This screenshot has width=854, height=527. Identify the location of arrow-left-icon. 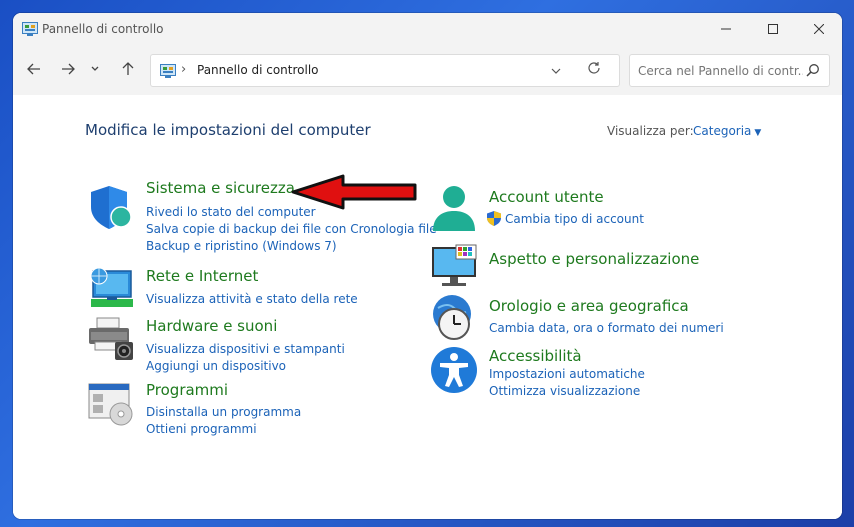
(33, 69).